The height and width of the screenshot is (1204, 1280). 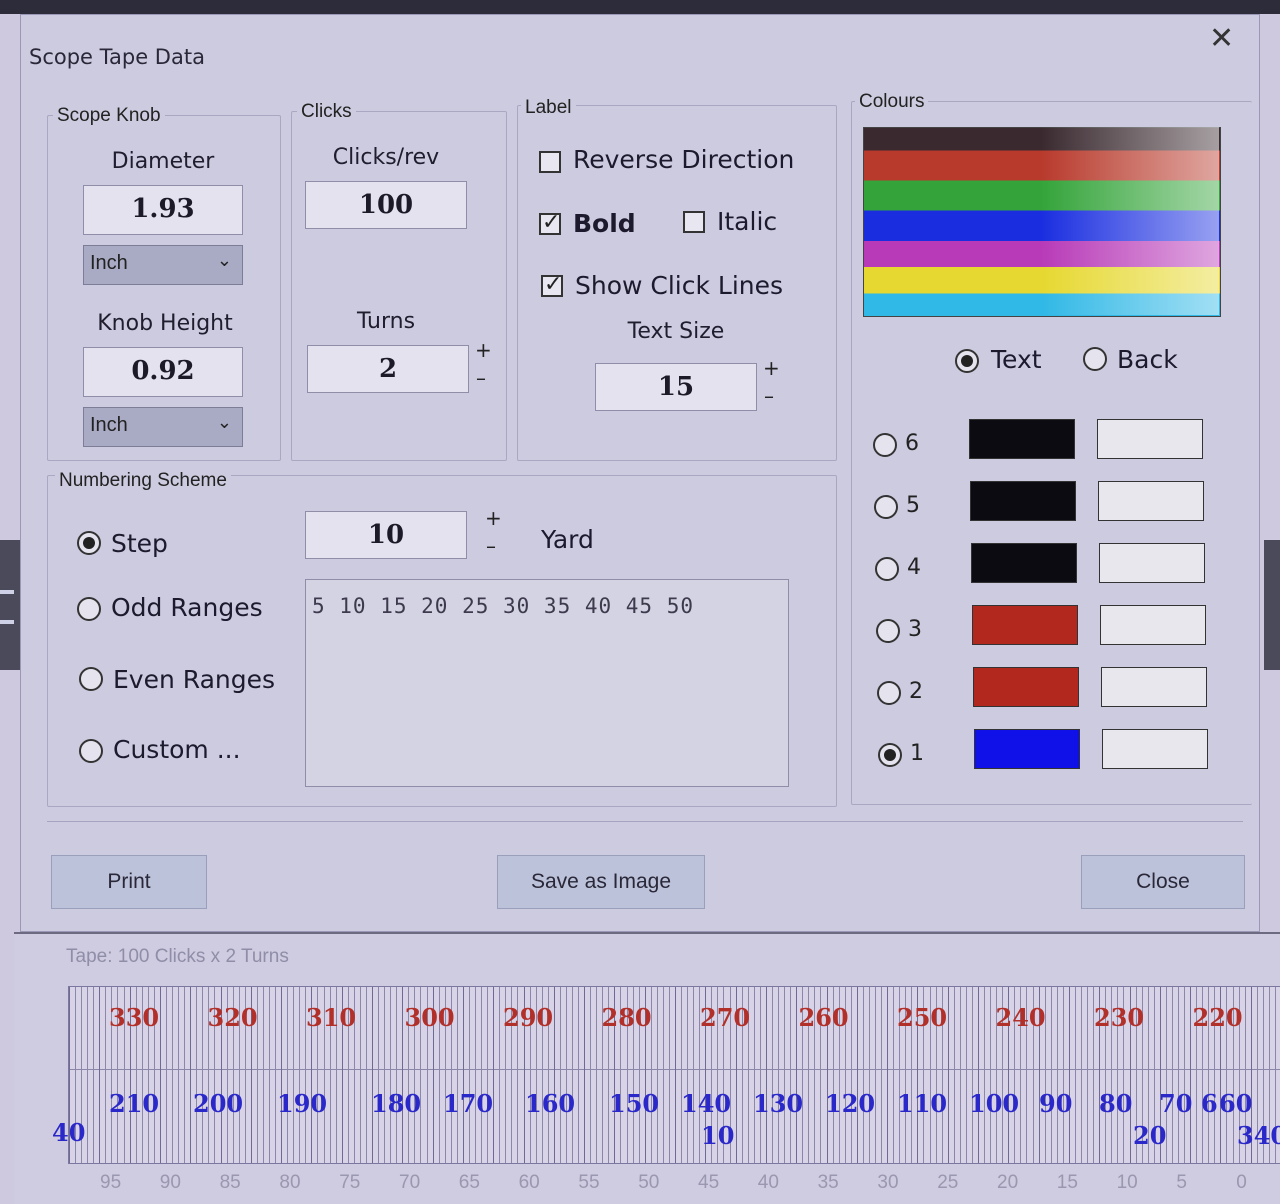 I want to click on scale-number: 0, so click(x=1241, y=1182).